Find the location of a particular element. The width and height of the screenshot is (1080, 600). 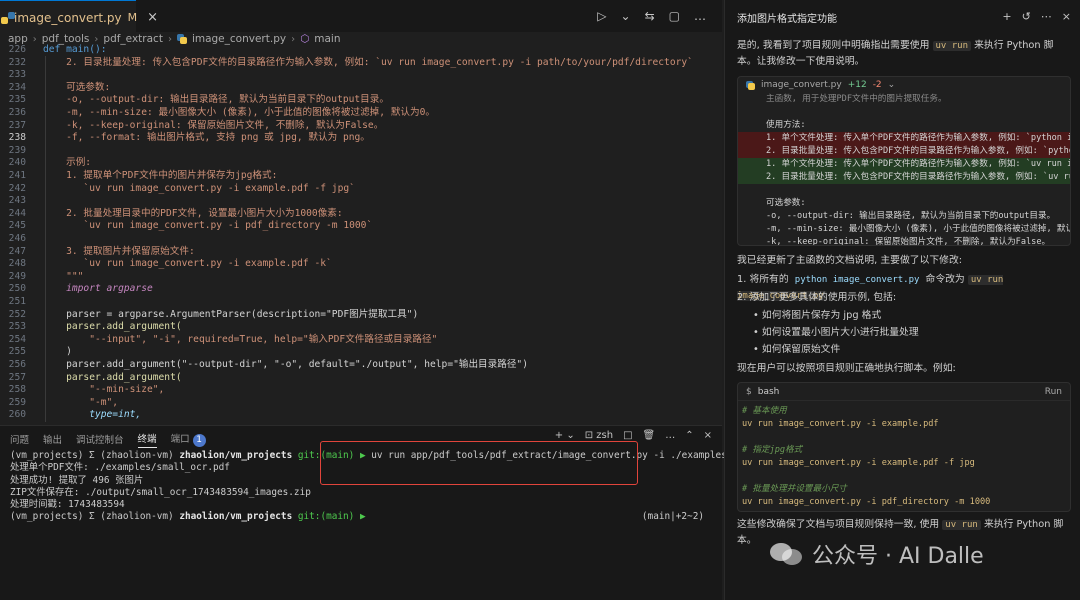

line-number: 250 is located at coordinates (17, 289).